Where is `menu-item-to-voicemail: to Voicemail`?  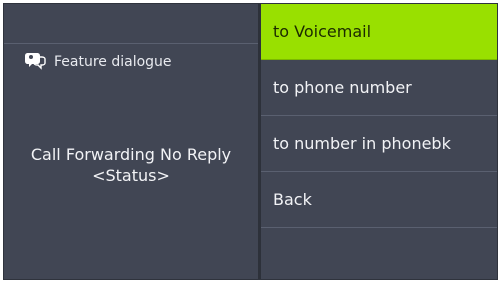
menu-item-to-voicemail: to Voicemail is located at coordinates (379, 32).